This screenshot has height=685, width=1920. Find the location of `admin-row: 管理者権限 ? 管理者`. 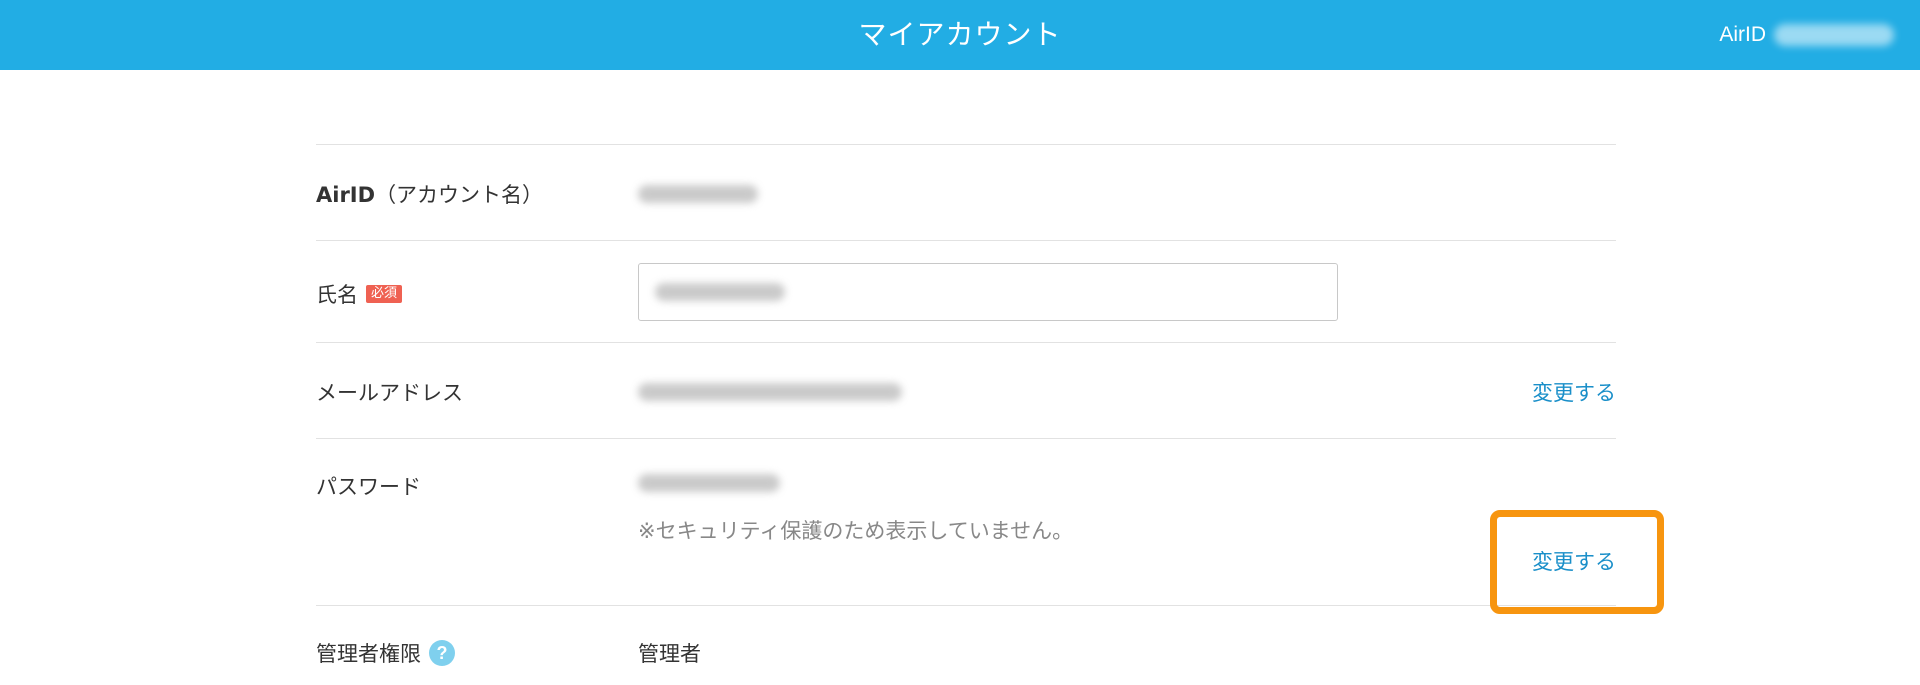

admin-row: 管理者権限 ? 管理者 is located at coordinates (966, 645).